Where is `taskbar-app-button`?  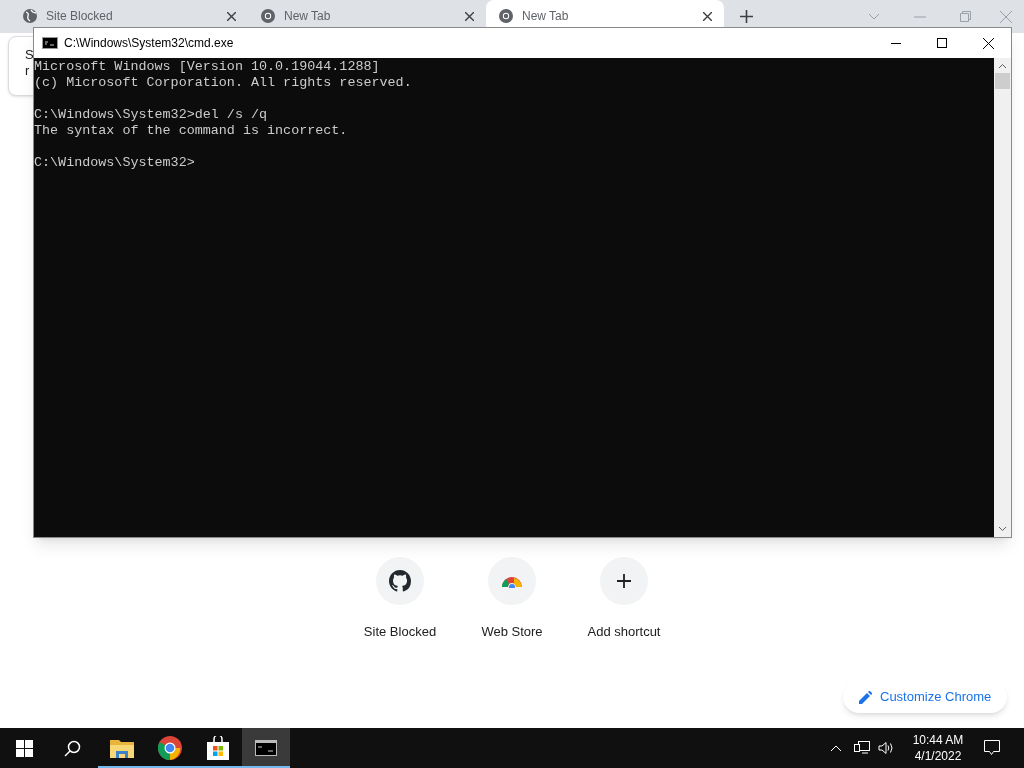 taskbar-app-button is located at coordinates (266, 748).